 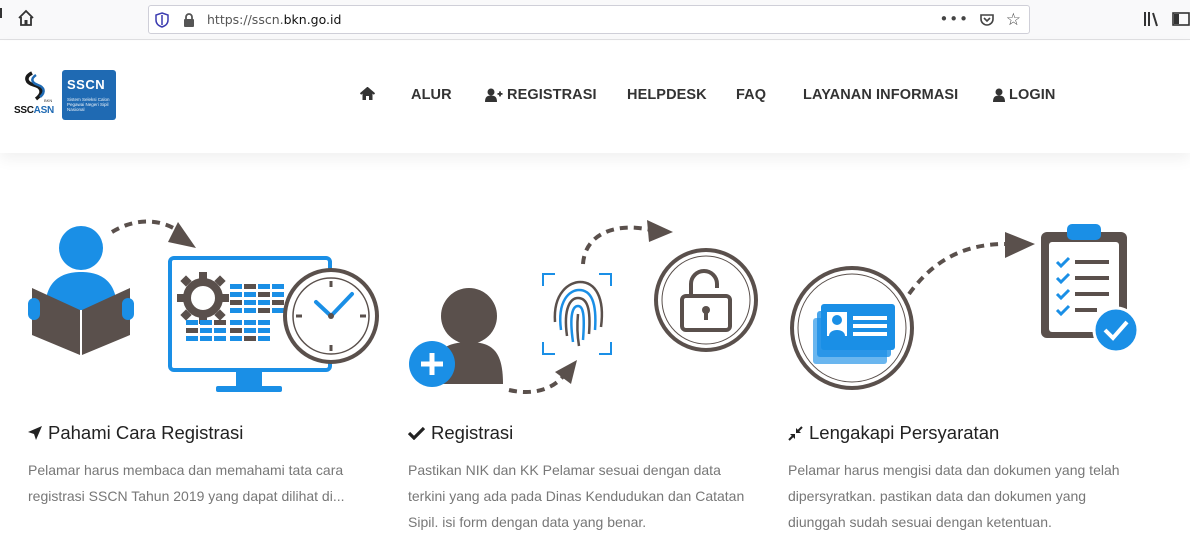 I want to click on paper-plane-icon, so click(x=35, y=433).